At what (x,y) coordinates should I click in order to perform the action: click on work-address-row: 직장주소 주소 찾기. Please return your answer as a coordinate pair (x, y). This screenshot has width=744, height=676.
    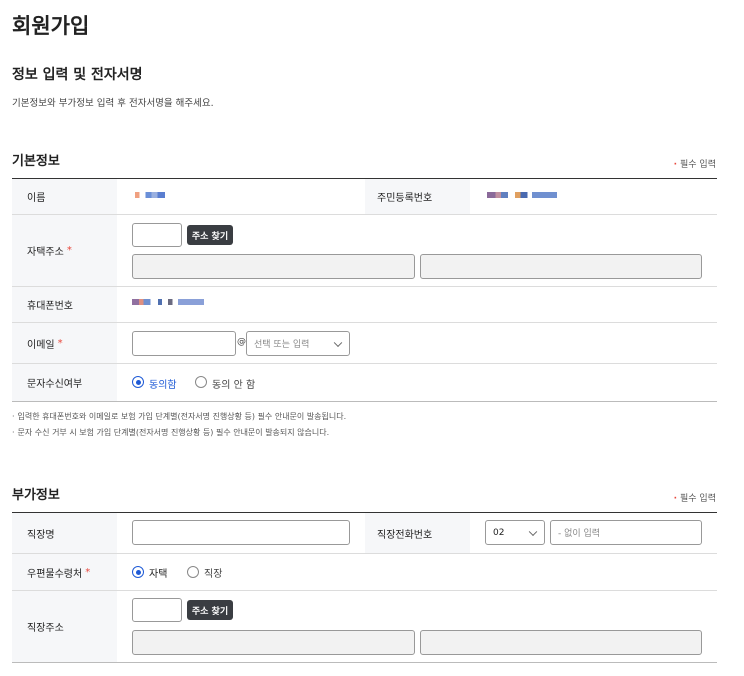
    Looking at the image, I should click on (364, 627).